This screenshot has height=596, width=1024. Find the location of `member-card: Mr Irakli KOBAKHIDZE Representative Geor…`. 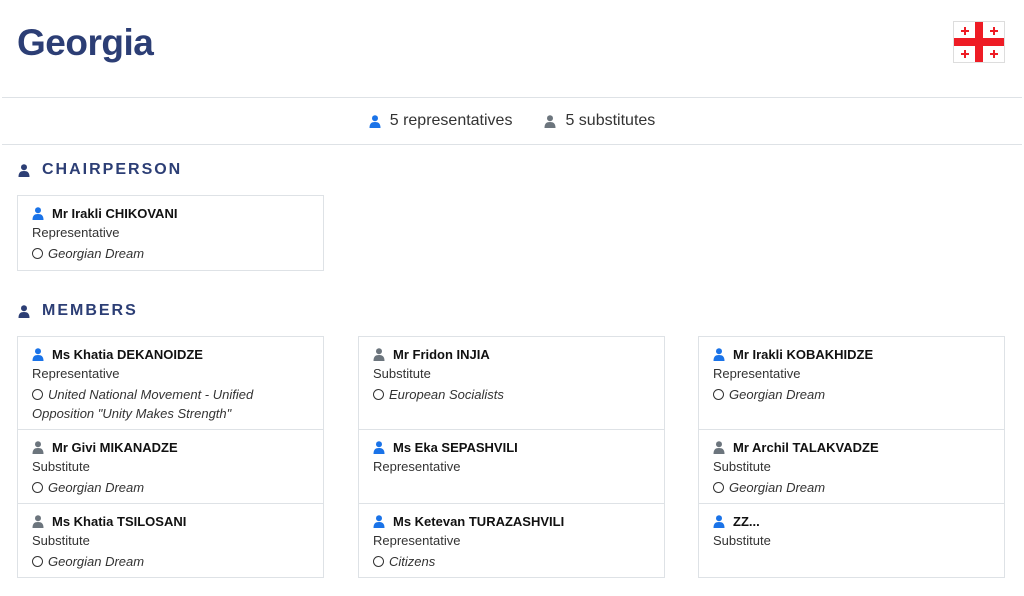

member-card: Mr Irakli KOBAKHIDZE Representative Geor… is located at coordinates (851, 383).